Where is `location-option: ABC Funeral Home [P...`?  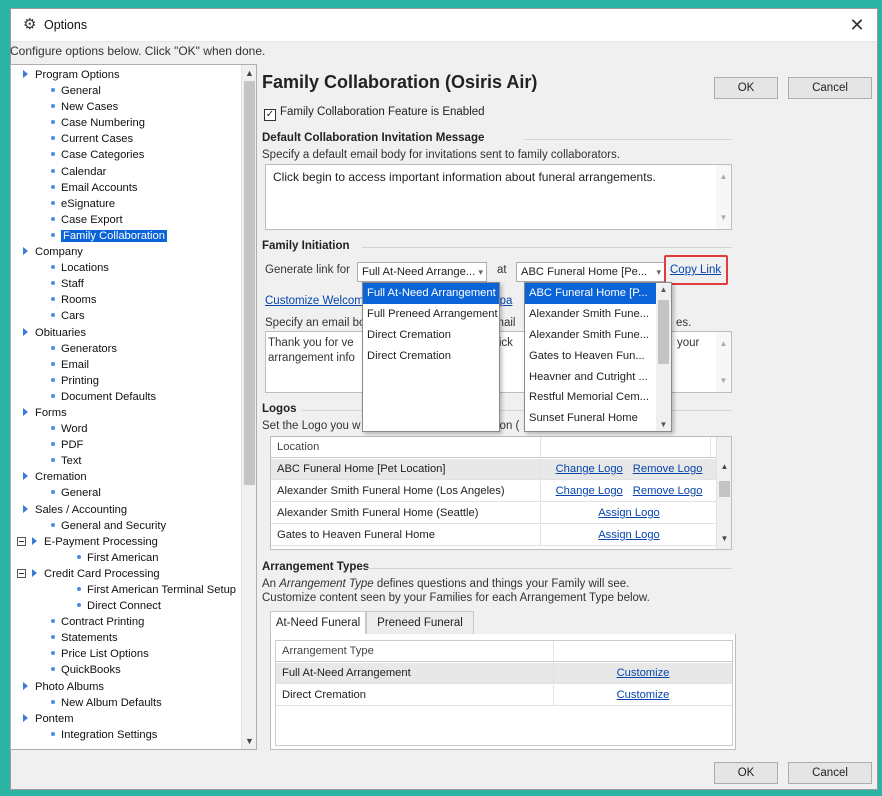
location-option: ABC Funeral Home [P... is located at coordinates (591, 293).